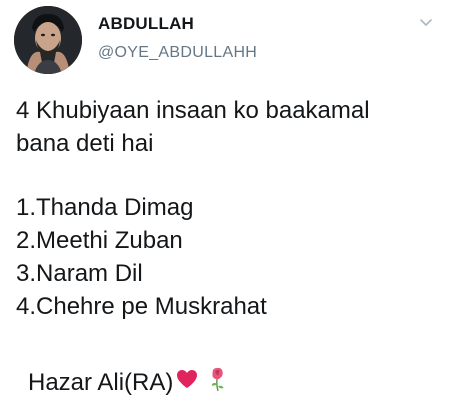 This screenshot has height=408, width=450. I want to click on user-handle: @OYE_ABDULLAHH, so click(177, 53).